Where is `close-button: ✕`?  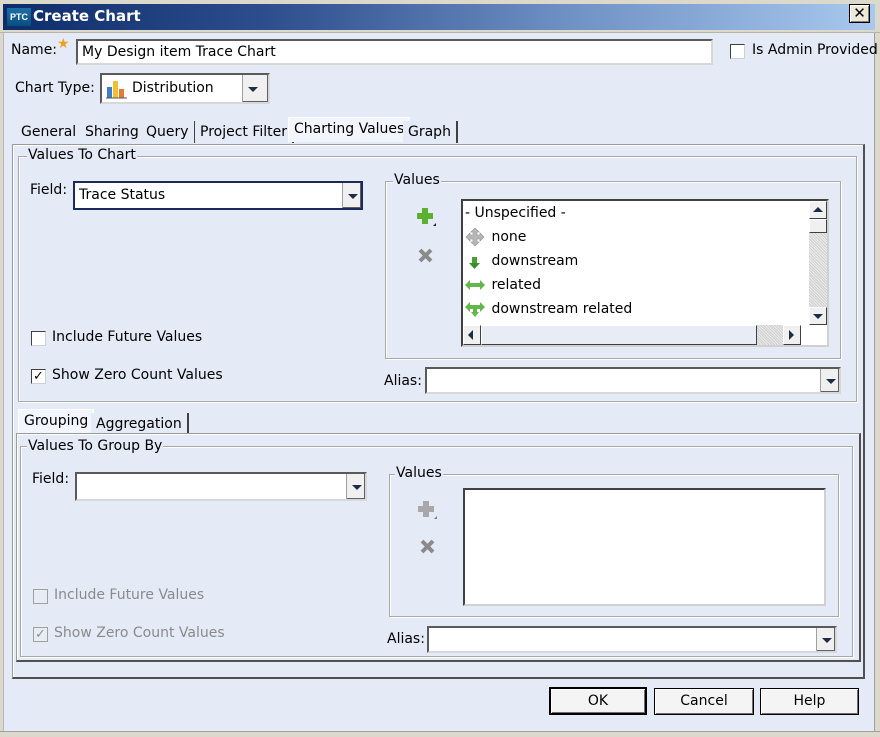 close-button: ✕ is located at coordinates (859, 13).